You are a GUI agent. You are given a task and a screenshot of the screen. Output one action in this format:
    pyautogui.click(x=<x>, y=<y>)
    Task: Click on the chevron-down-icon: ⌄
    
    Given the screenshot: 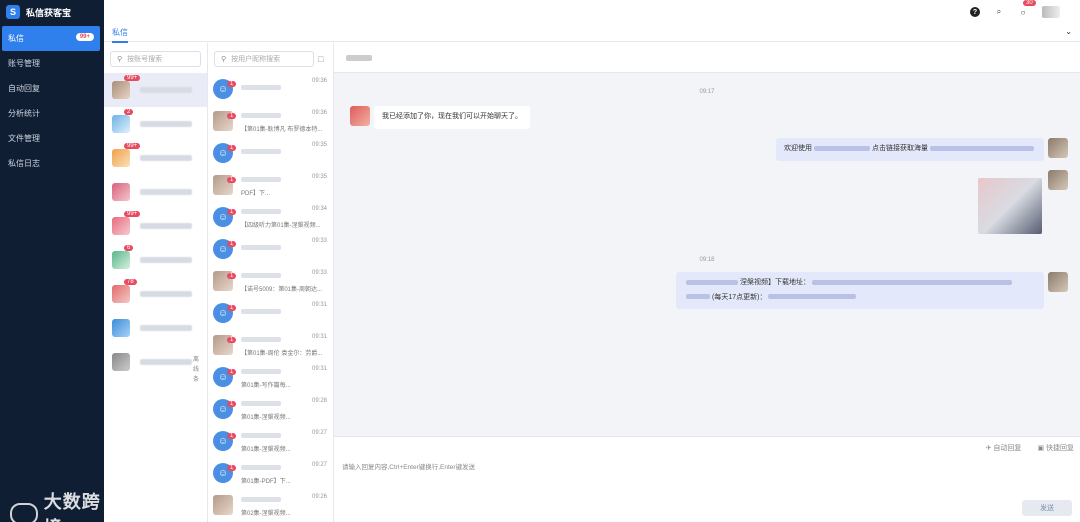 What is the action you would take?
    pyautogui.click(x=1068, y=31)
    